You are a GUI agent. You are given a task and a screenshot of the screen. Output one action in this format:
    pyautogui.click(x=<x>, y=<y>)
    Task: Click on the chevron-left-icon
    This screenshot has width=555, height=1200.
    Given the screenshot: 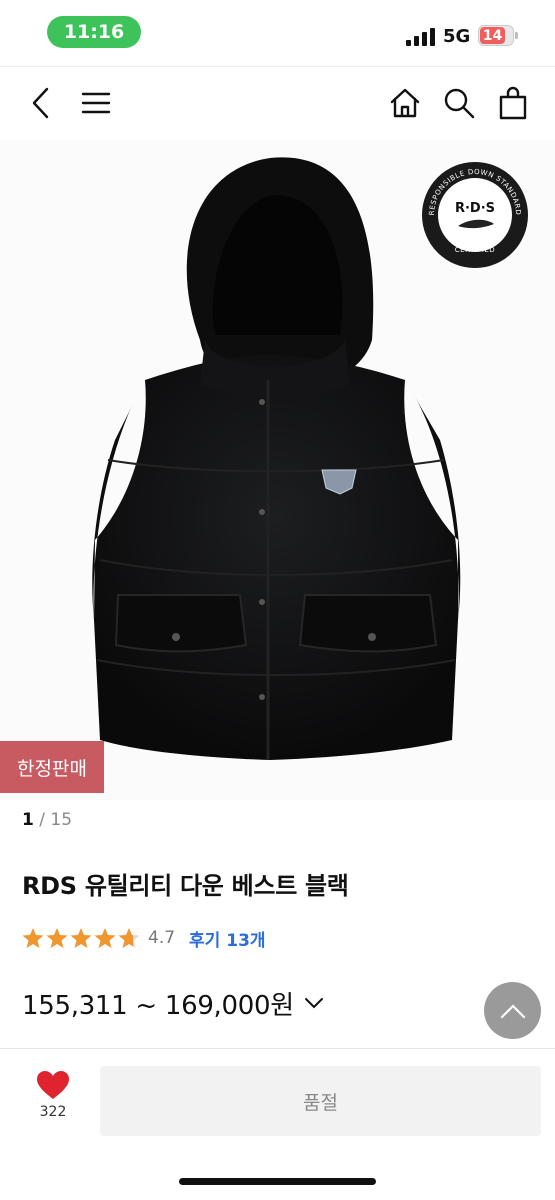 What is the action you would take?
    pyautogui.click(x=40, y=103)
    